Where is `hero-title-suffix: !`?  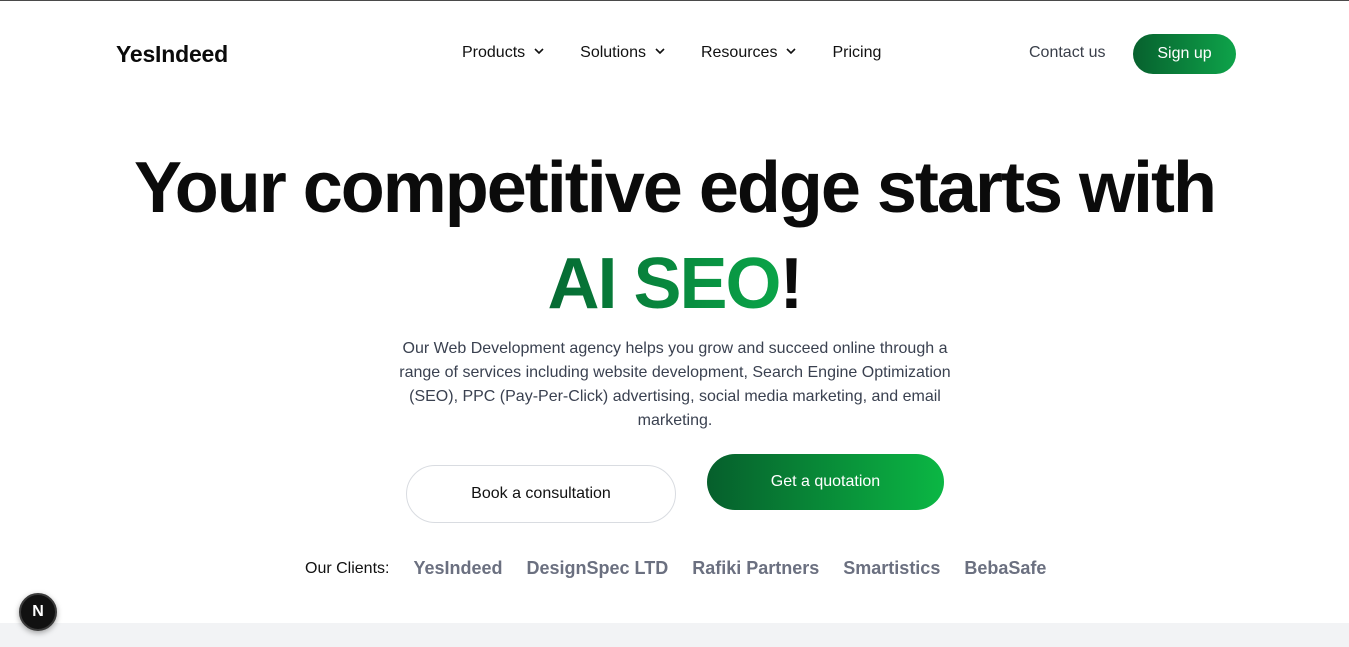 hero-title-suffix: ! is located at coordinates (791, 284).